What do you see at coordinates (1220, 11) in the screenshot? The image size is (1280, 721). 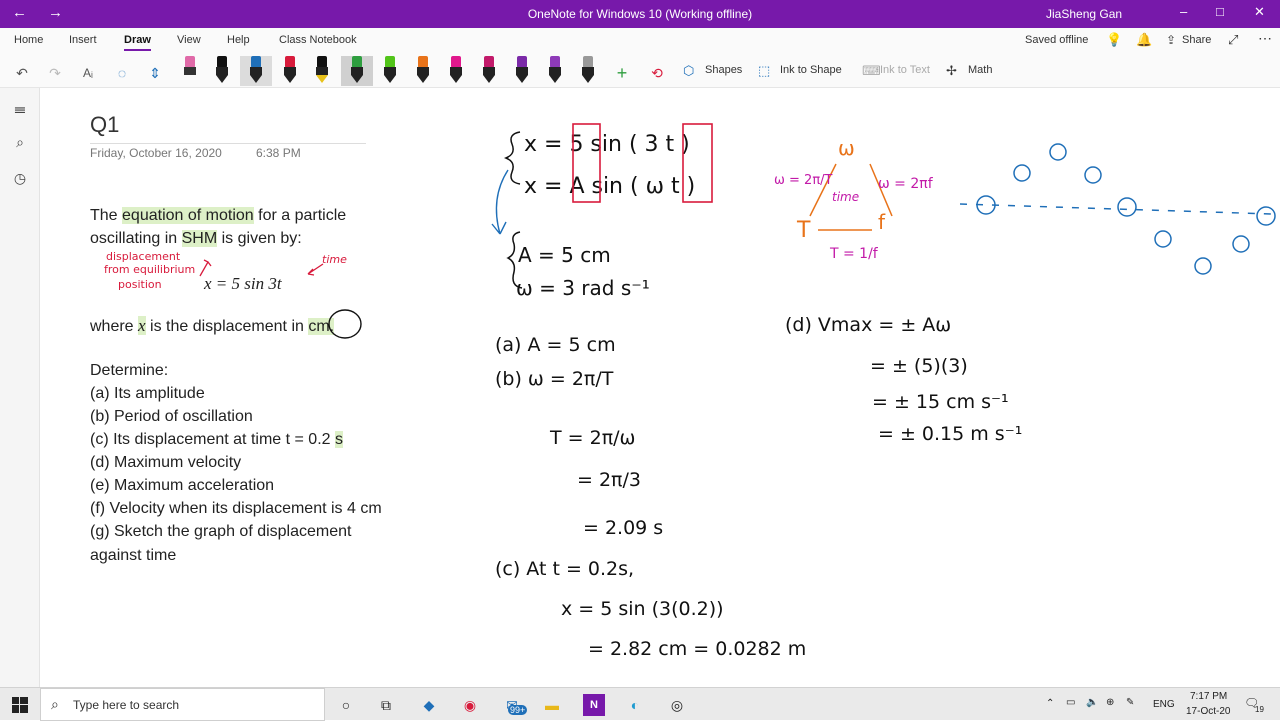 I see `maximize-icon: □` at bounding box center [1220, 11].